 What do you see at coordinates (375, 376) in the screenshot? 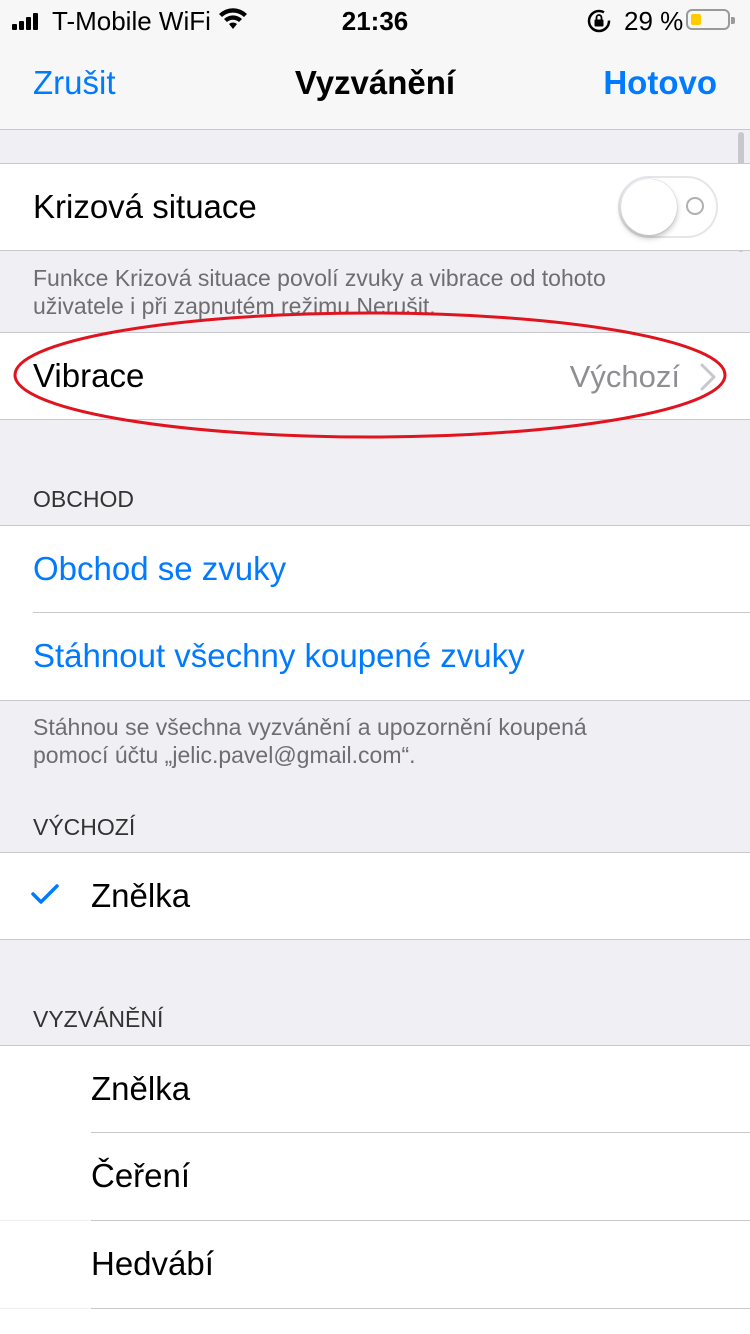
I see `vibration-row: Vibrace Výchozí` at bounding box center [375, 376].